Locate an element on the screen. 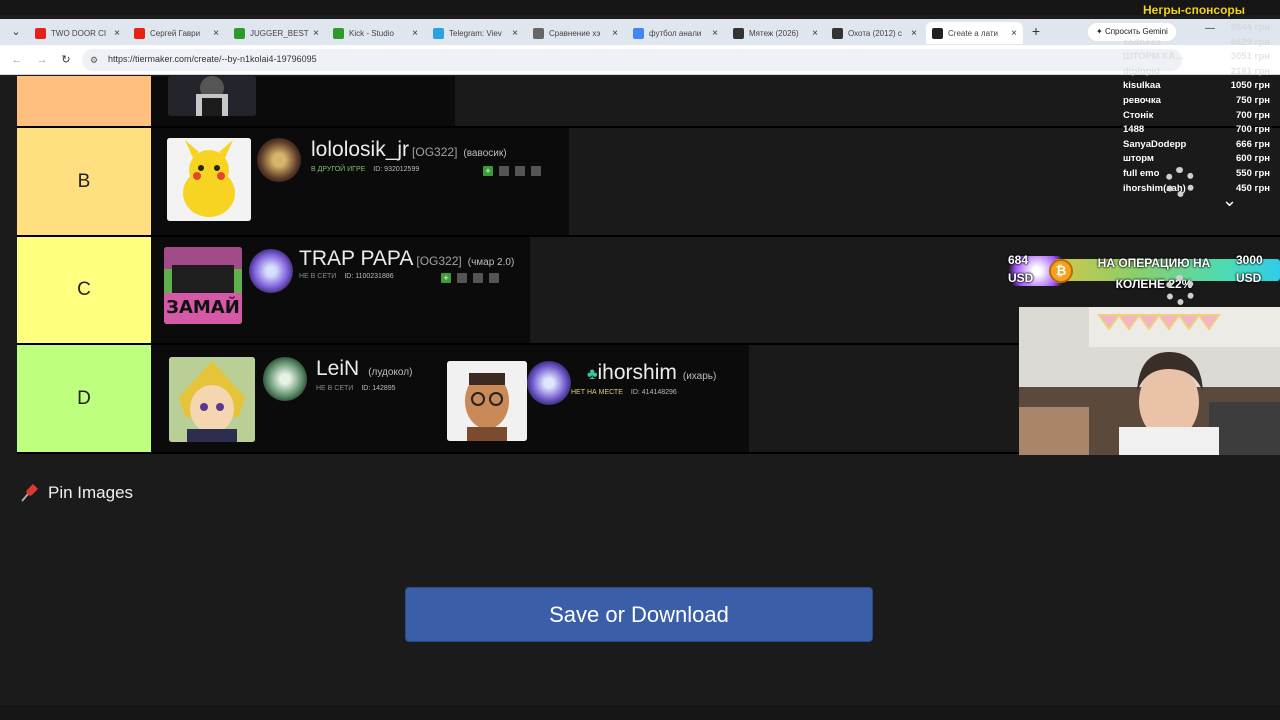 The width and height of the screenshot is (1280, 720). tier-label: B is located at coordinates (84, 181).